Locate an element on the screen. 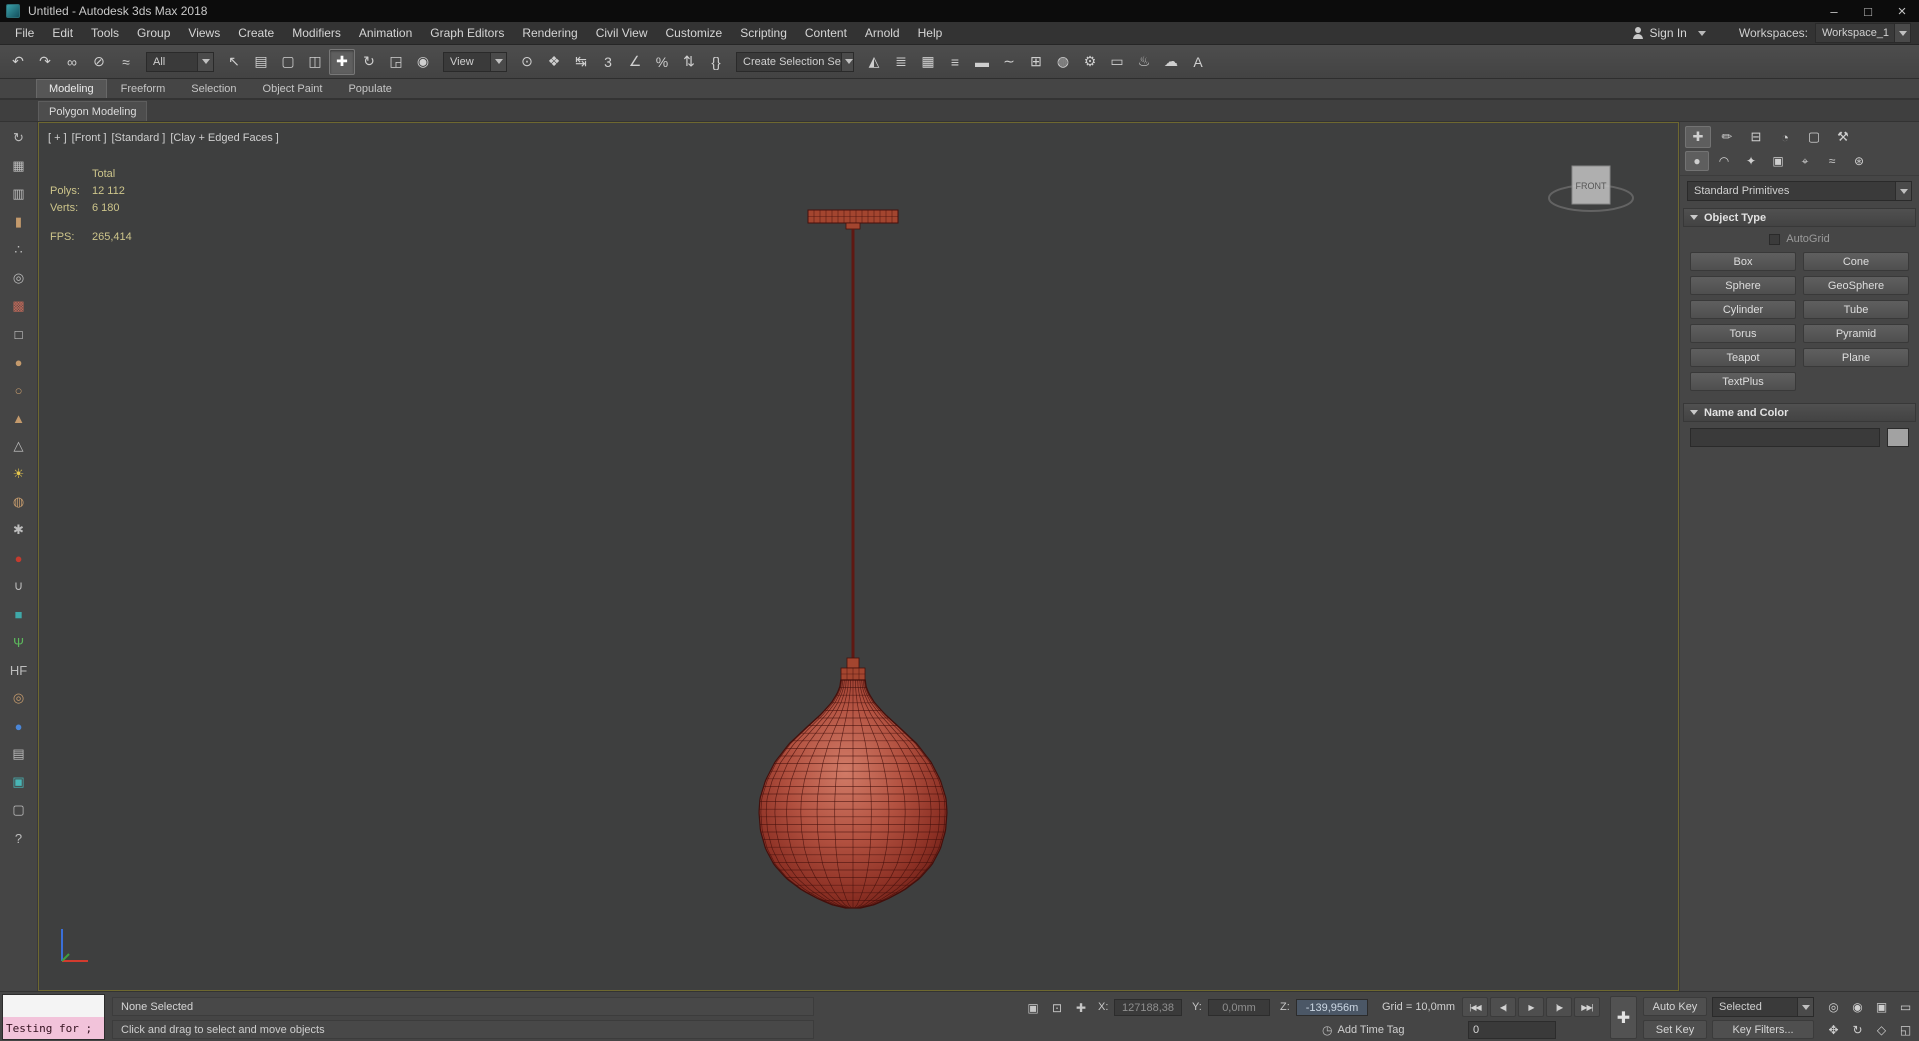 Image resolution: width=1919 pixels, height=1041 pixels. ribbon-tab-selection: Selection is located at coordinates (213, 89).